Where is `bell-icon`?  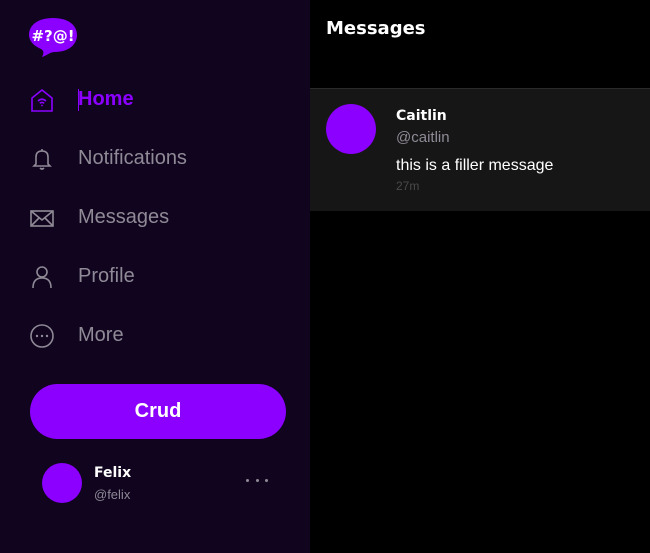 bell-icon is located at coordinates (42, 159).